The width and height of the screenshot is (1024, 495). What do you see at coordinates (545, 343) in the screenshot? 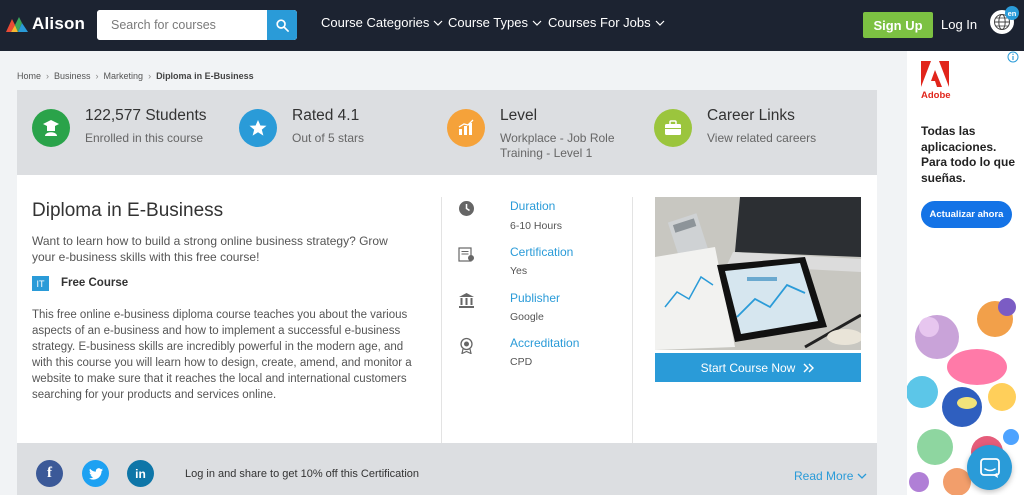
I see `accreditation-label: Accreditation` at bounding box center [545, 343].